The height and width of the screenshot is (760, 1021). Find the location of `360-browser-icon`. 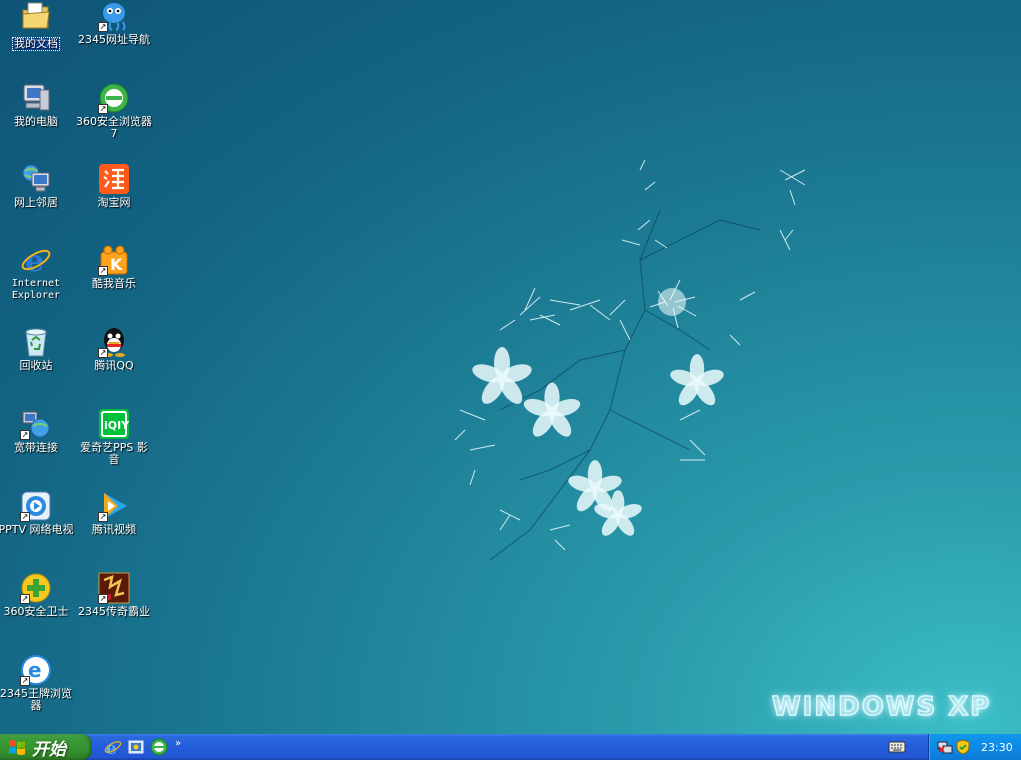

360-browser-icon is located at coordinates (159, 747).